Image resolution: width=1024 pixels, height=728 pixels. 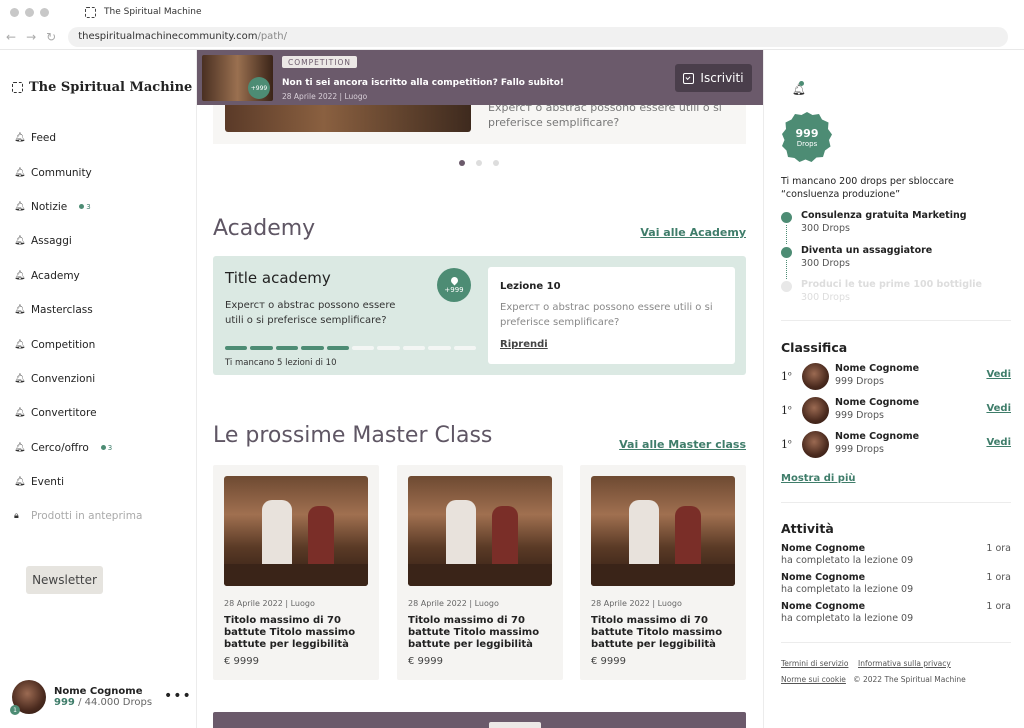 I want to click on user-profile: 1 Nome Cognome 999 / 44.000 Drops, so click(x=81, y=697).